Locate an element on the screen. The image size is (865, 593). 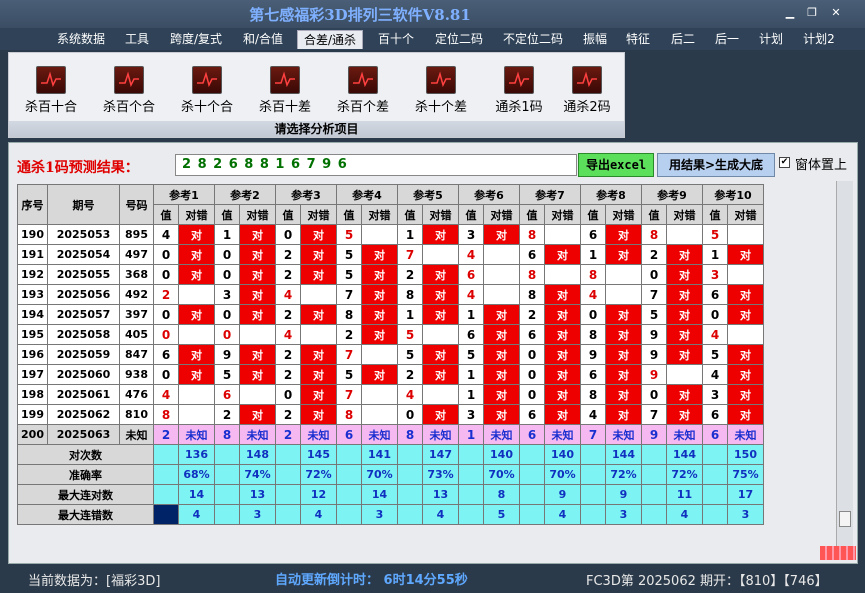
row-number: 492 is located at coordinates (136, 294).